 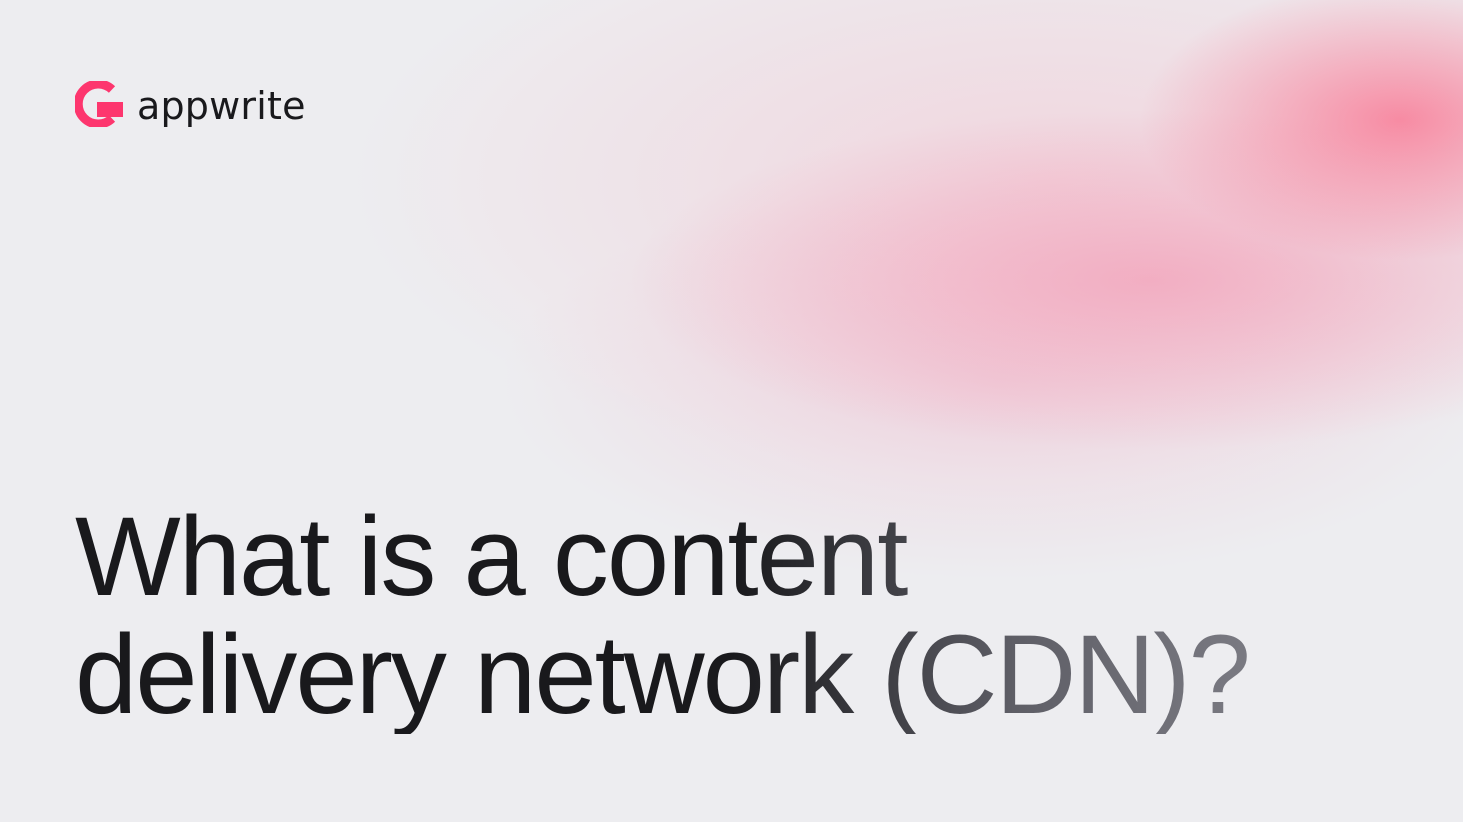 I want to click on appwrite-logo-icon, so click(x=99, y=104).